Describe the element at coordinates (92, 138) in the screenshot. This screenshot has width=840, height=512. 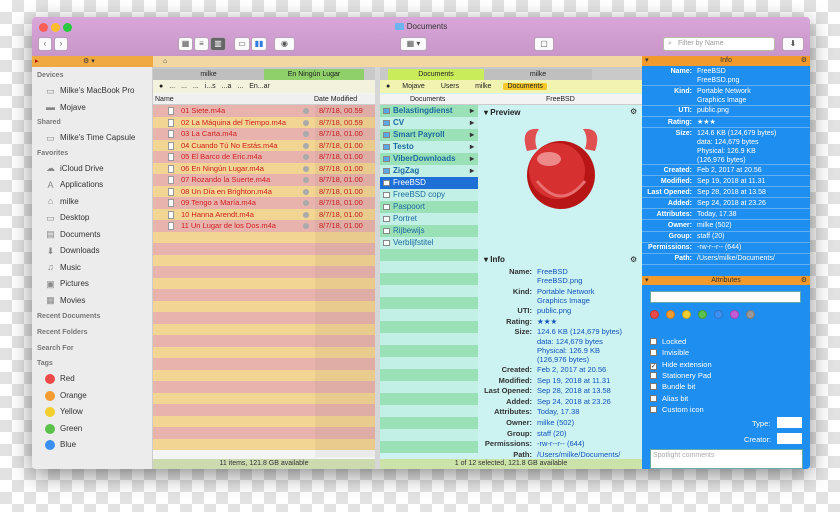
I see `sidebar-item-milke-s-time-capsule: ▭ Milke's Time Capsule` at that location.